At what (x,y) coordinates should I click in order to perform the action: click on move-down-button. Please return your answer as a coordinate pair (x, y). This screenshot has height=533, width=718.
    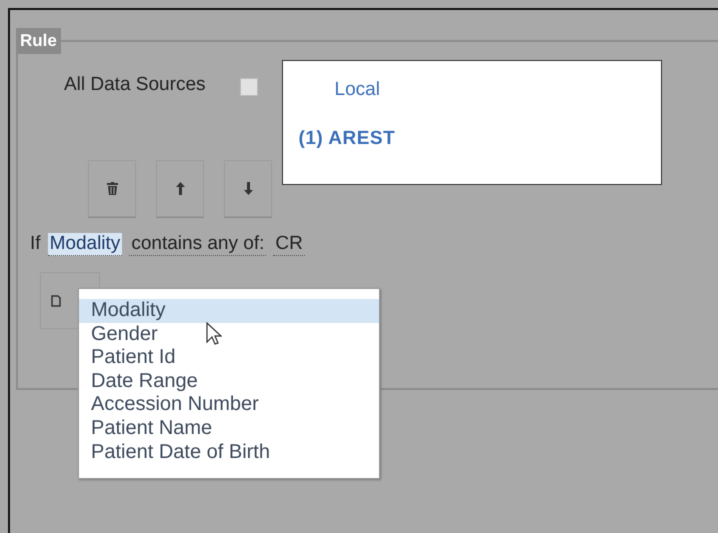
    Looking at the image, I should click on (248, 188).